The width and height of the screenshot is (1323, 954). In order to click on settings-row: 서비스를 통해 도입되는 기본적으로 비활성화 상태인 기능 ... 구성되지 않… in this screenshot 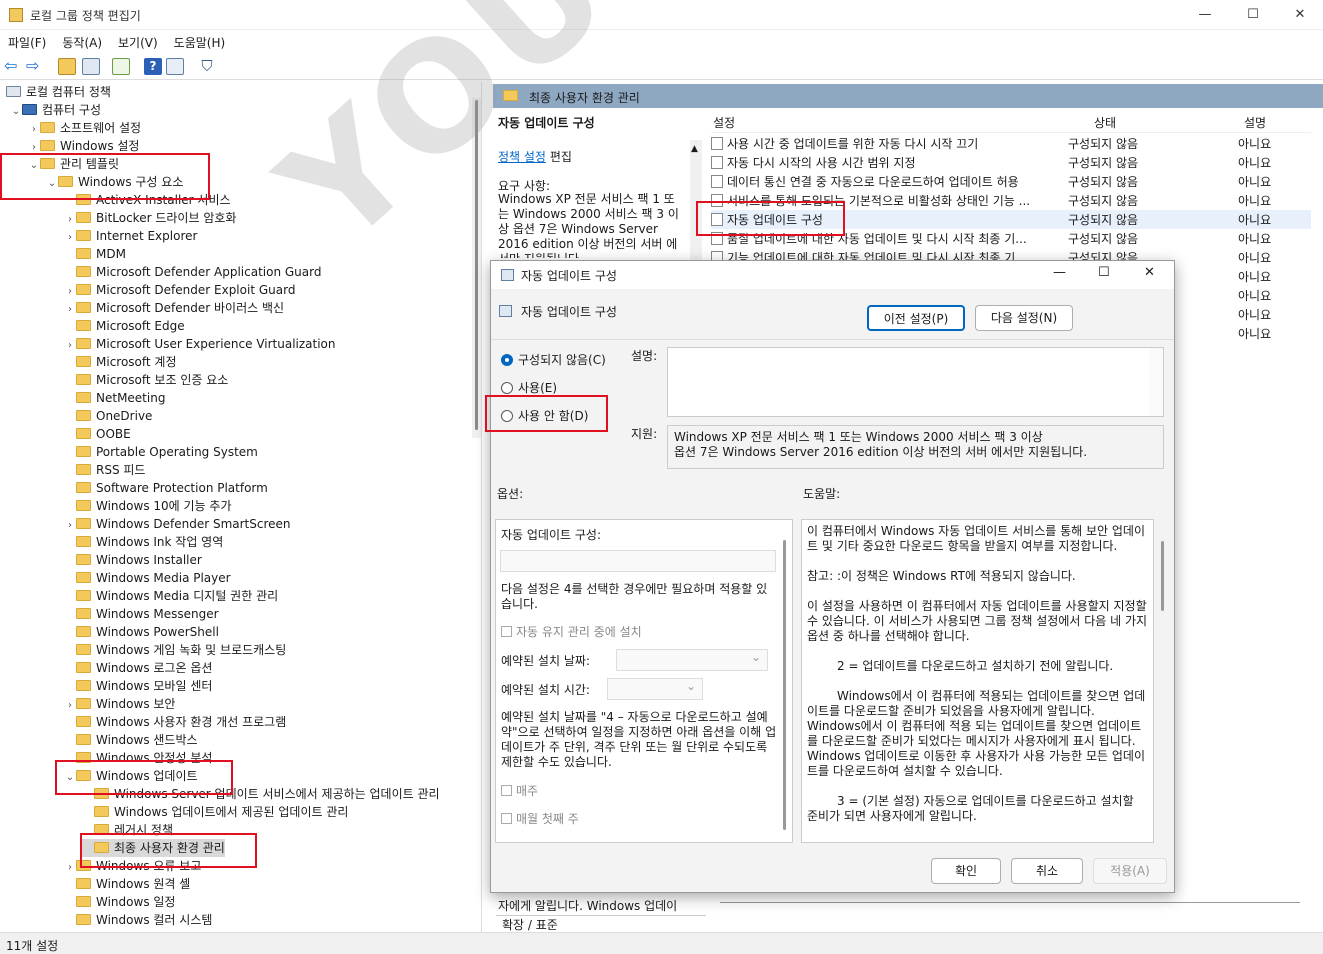, I will do `click(1011, 200)`.